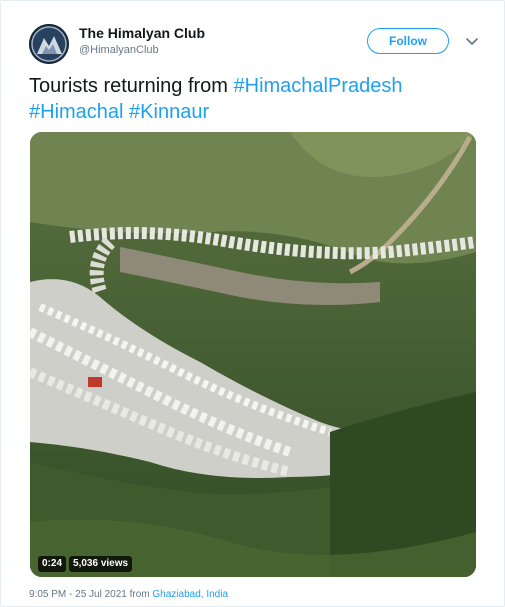 The height and width of the screenshot is (607, 505). What do you see at coordinates (190, 594) in the screenshot?
I see `tweet-location: Ghaziabad, India` at bounding box center [190, 594].